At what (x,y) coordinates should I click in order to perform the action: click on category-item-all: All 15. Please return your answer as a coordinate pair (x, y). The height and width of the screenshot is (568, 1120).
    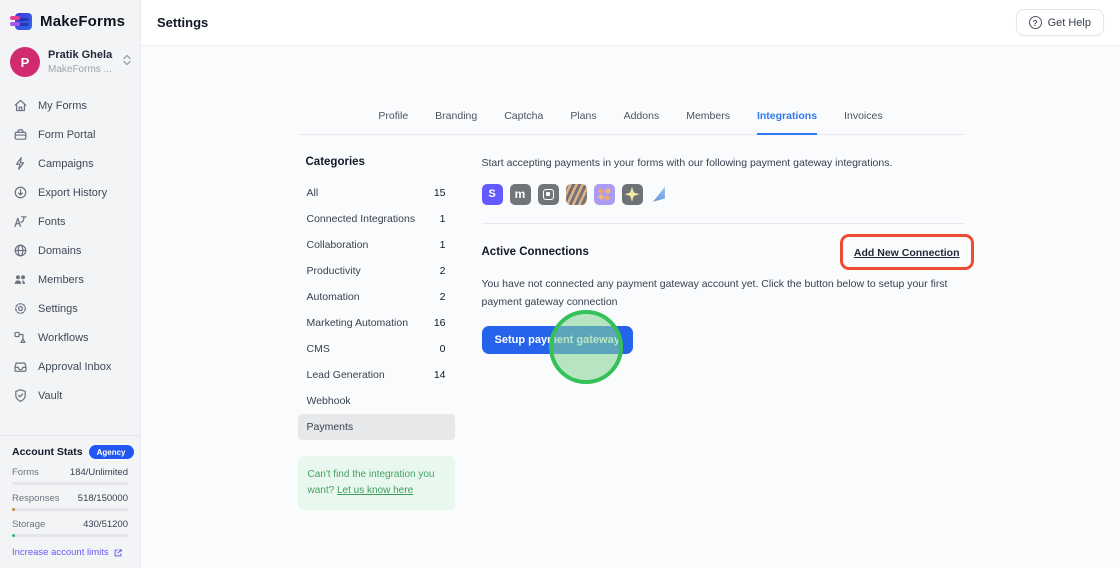
    Looking at the image, I should click on (376, 193).